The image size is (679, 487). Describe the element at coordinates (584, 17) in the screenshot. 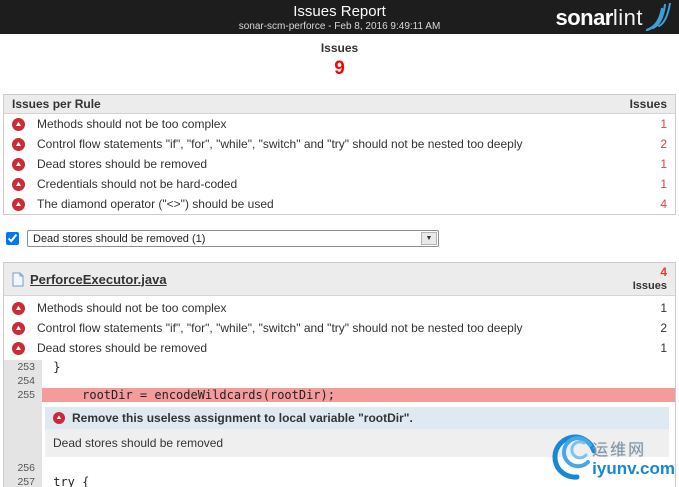

I see `logo-text-bold: sonar` at that location.